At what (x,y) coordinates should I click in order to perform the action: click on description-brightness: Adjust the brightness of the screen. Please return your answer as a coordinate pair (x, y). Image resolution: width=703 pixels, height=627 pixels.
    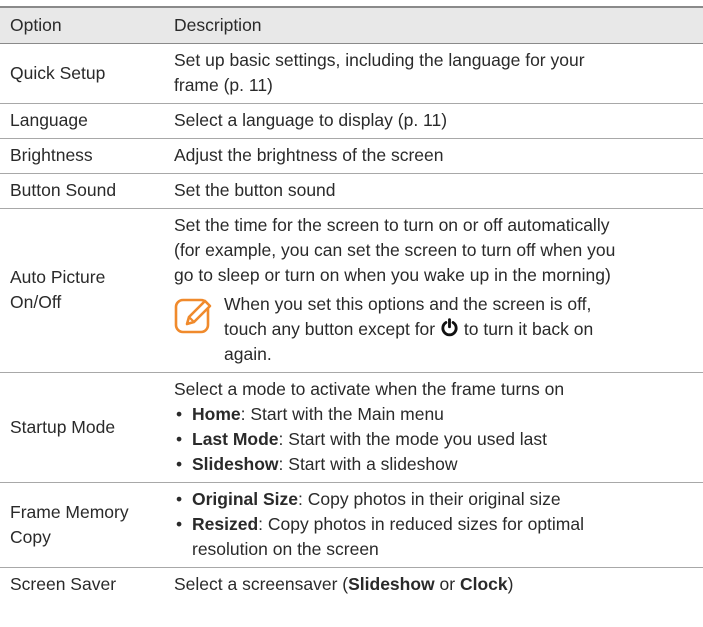
    Looking at the image, I should click on (433, 156).